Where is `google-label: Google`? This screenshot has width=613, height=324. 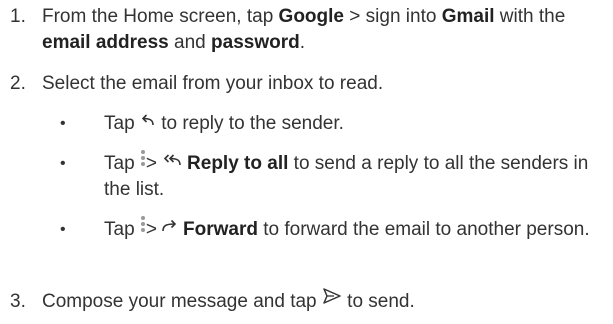 google-label: Google is located at coordinates (311, 16).